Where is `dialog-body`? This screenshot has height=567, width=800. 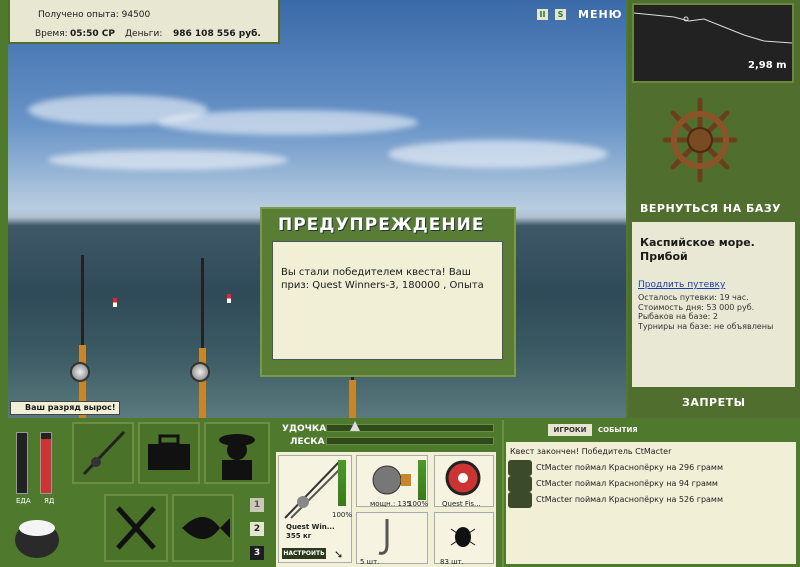 dialog-body is located at coordinates (387, 300).